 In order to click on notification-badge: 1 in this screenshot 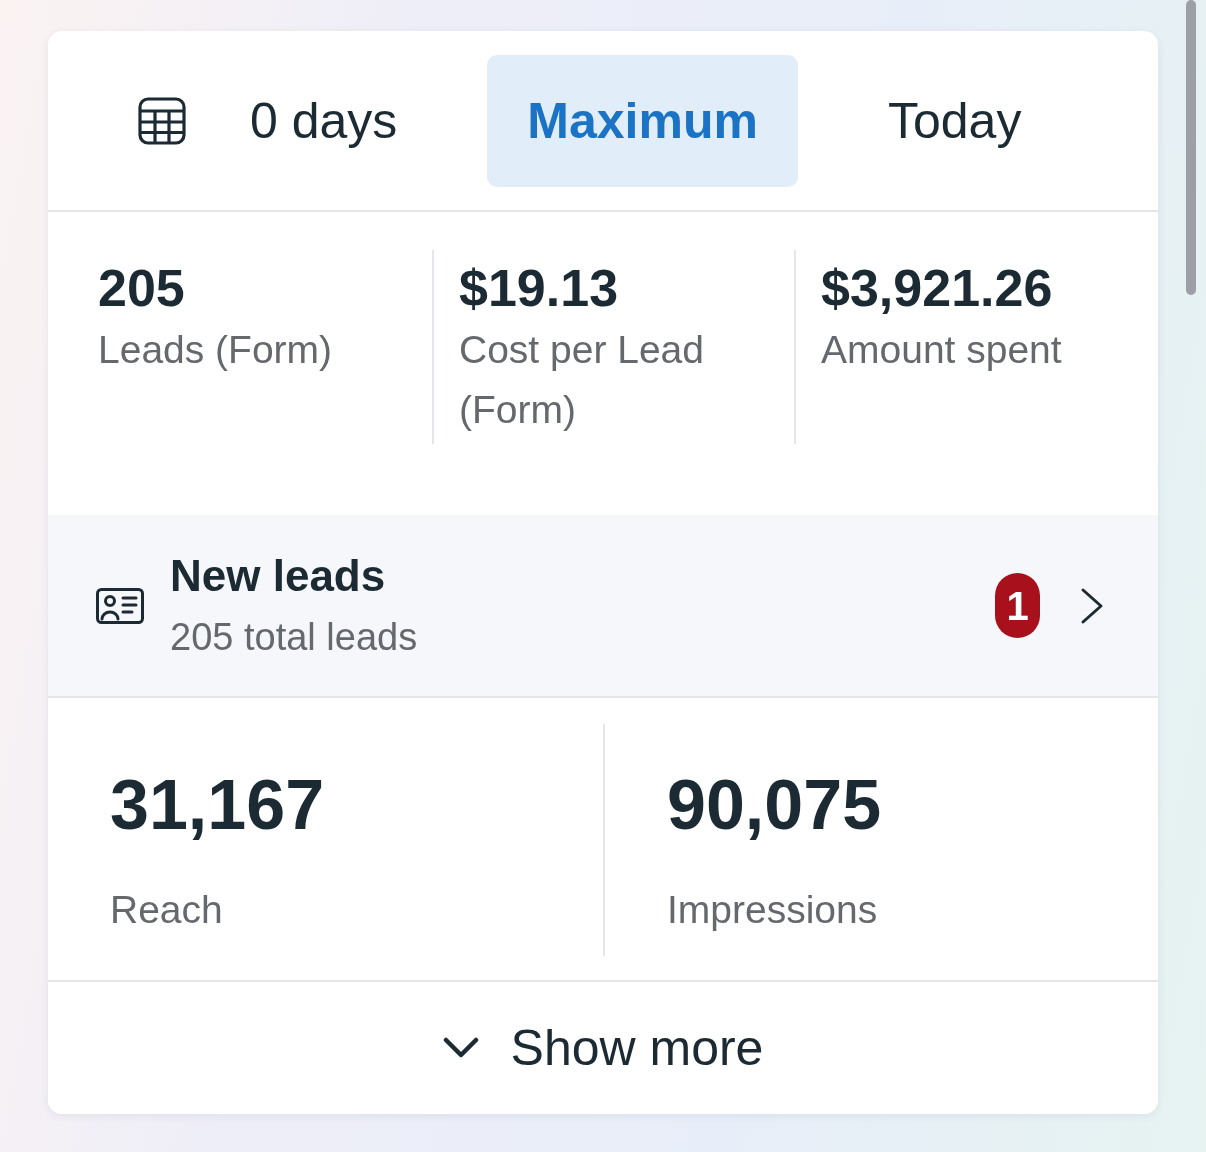, I will do `click(1017, 605)`.